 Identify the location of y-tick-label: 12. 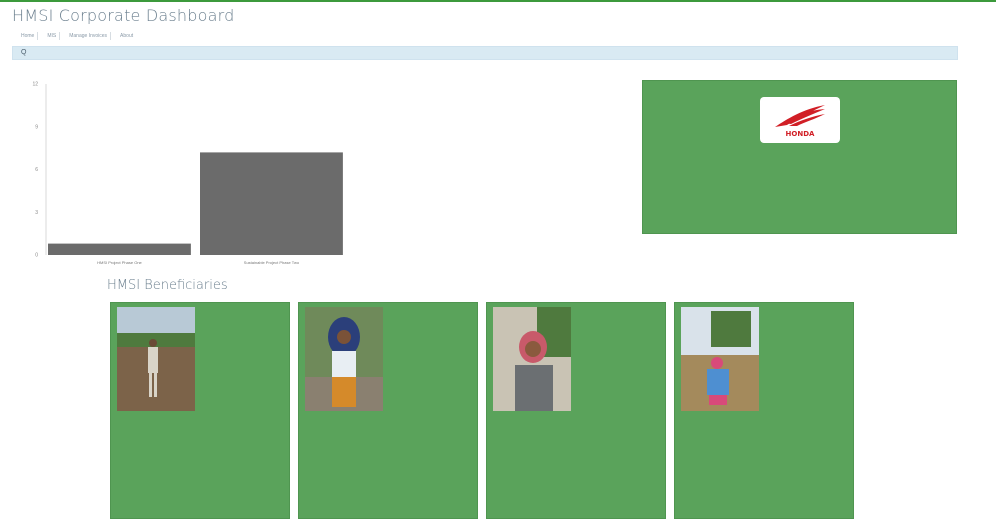
(35, 85).